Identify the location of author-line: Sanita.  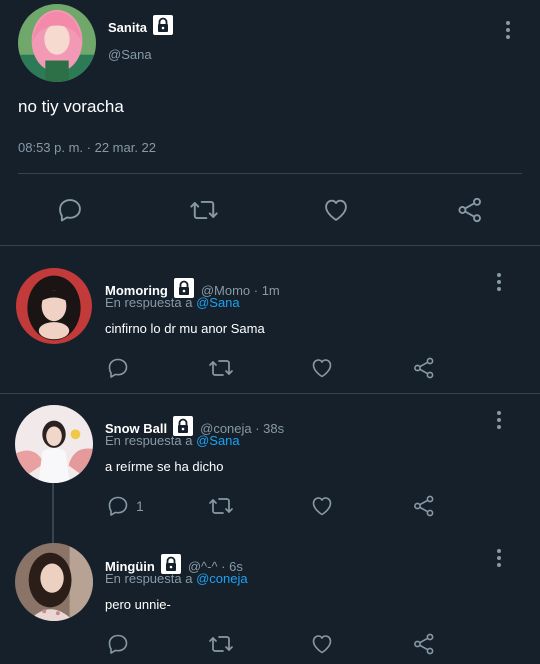
(141, 27).